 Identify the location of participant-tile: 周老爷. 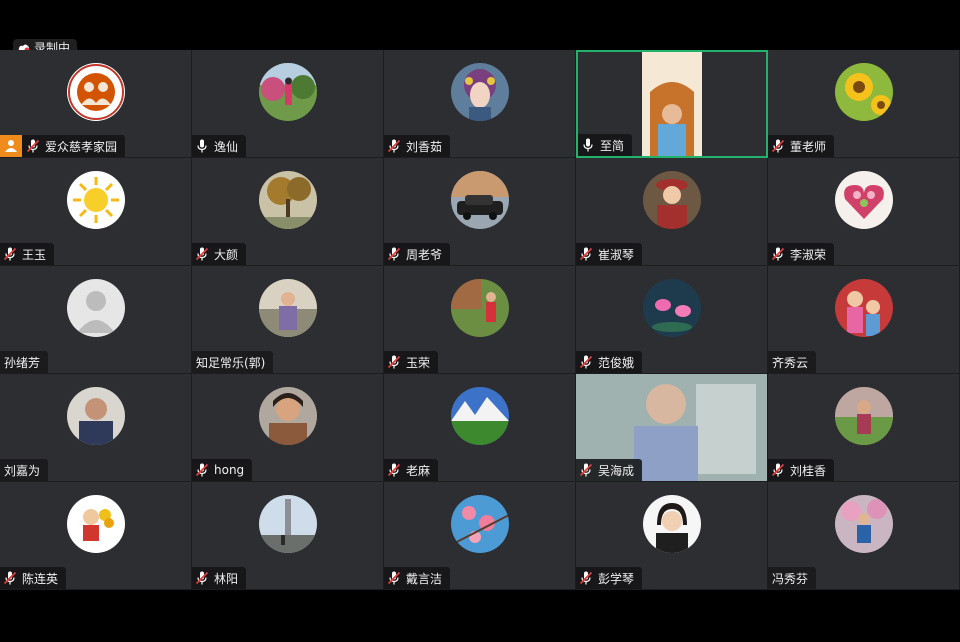
(480, 212).